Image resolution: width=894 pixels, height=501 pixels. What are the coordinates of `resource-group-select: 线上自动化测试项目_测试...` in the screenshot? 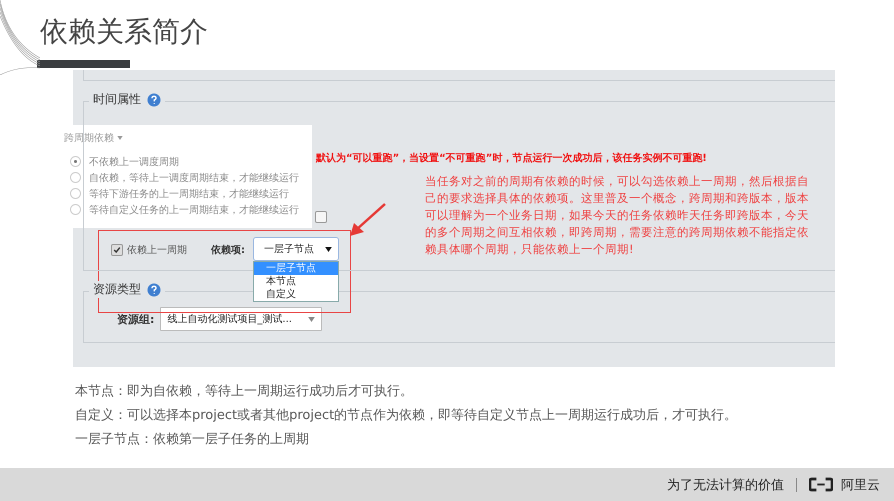 It's located at (241, 319).